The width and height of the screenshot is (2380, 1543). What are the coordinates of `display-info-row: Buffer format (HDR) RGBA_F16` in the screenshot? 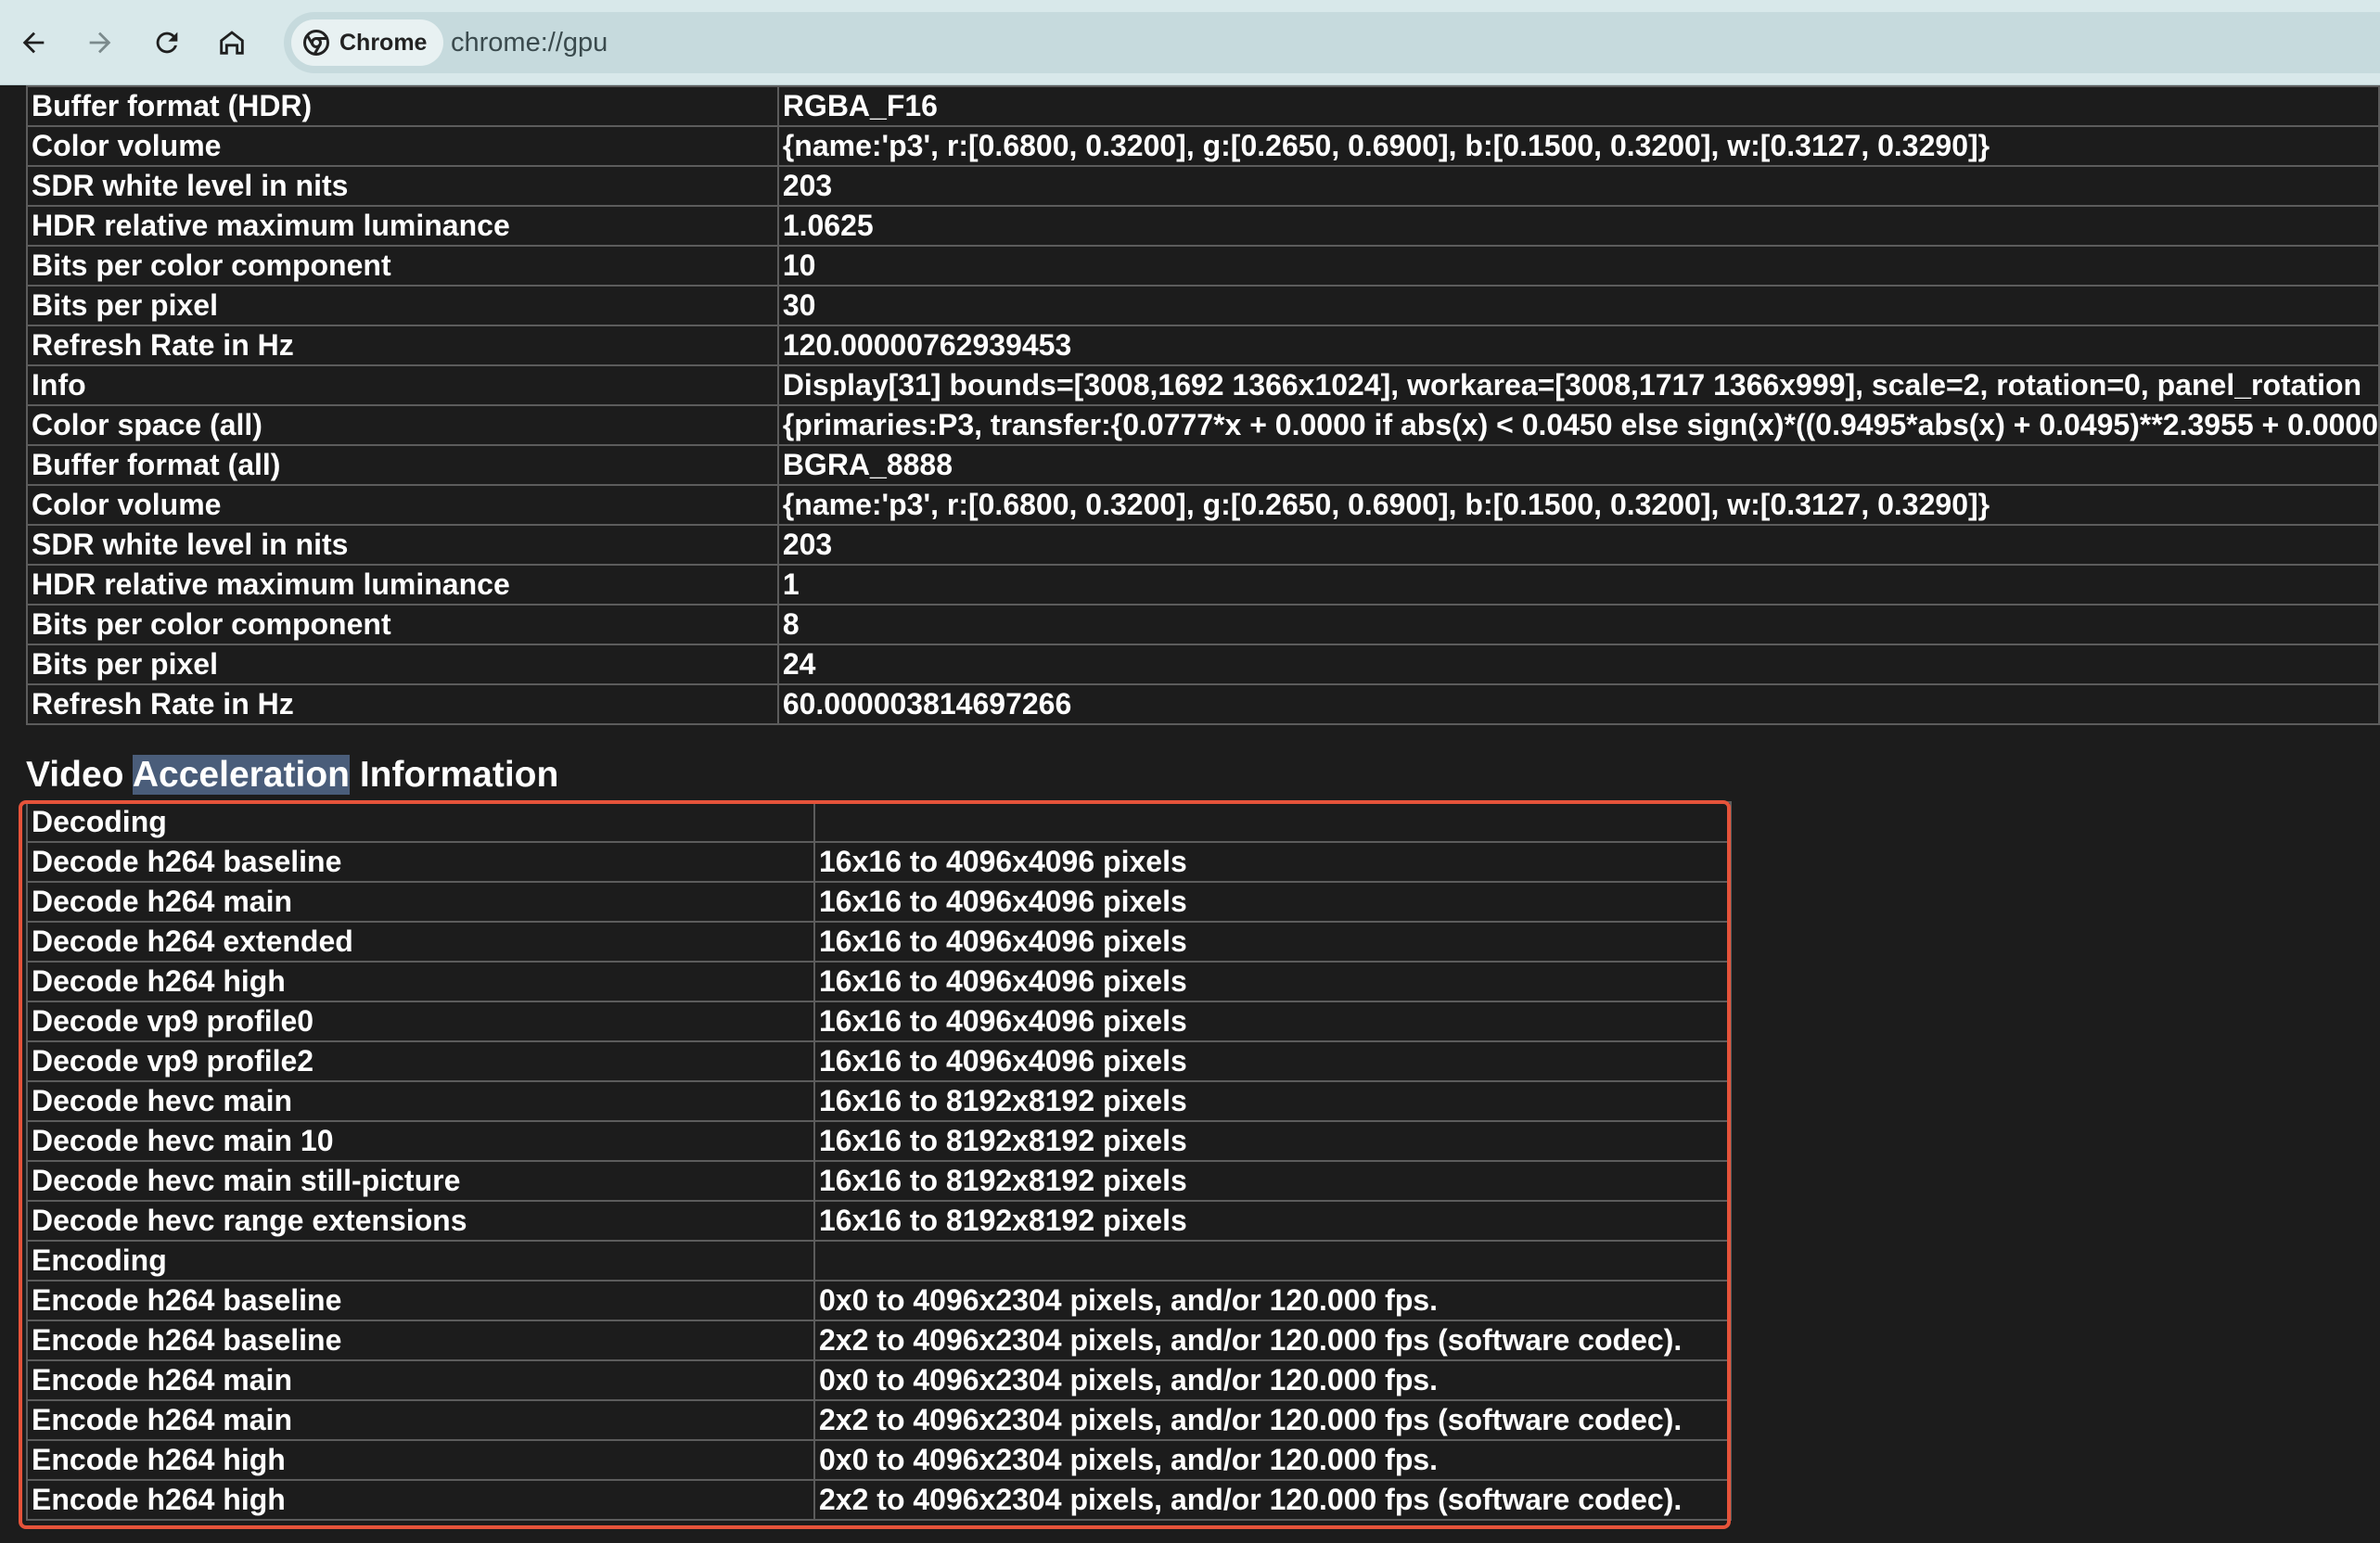 It's located at (1203, 106).